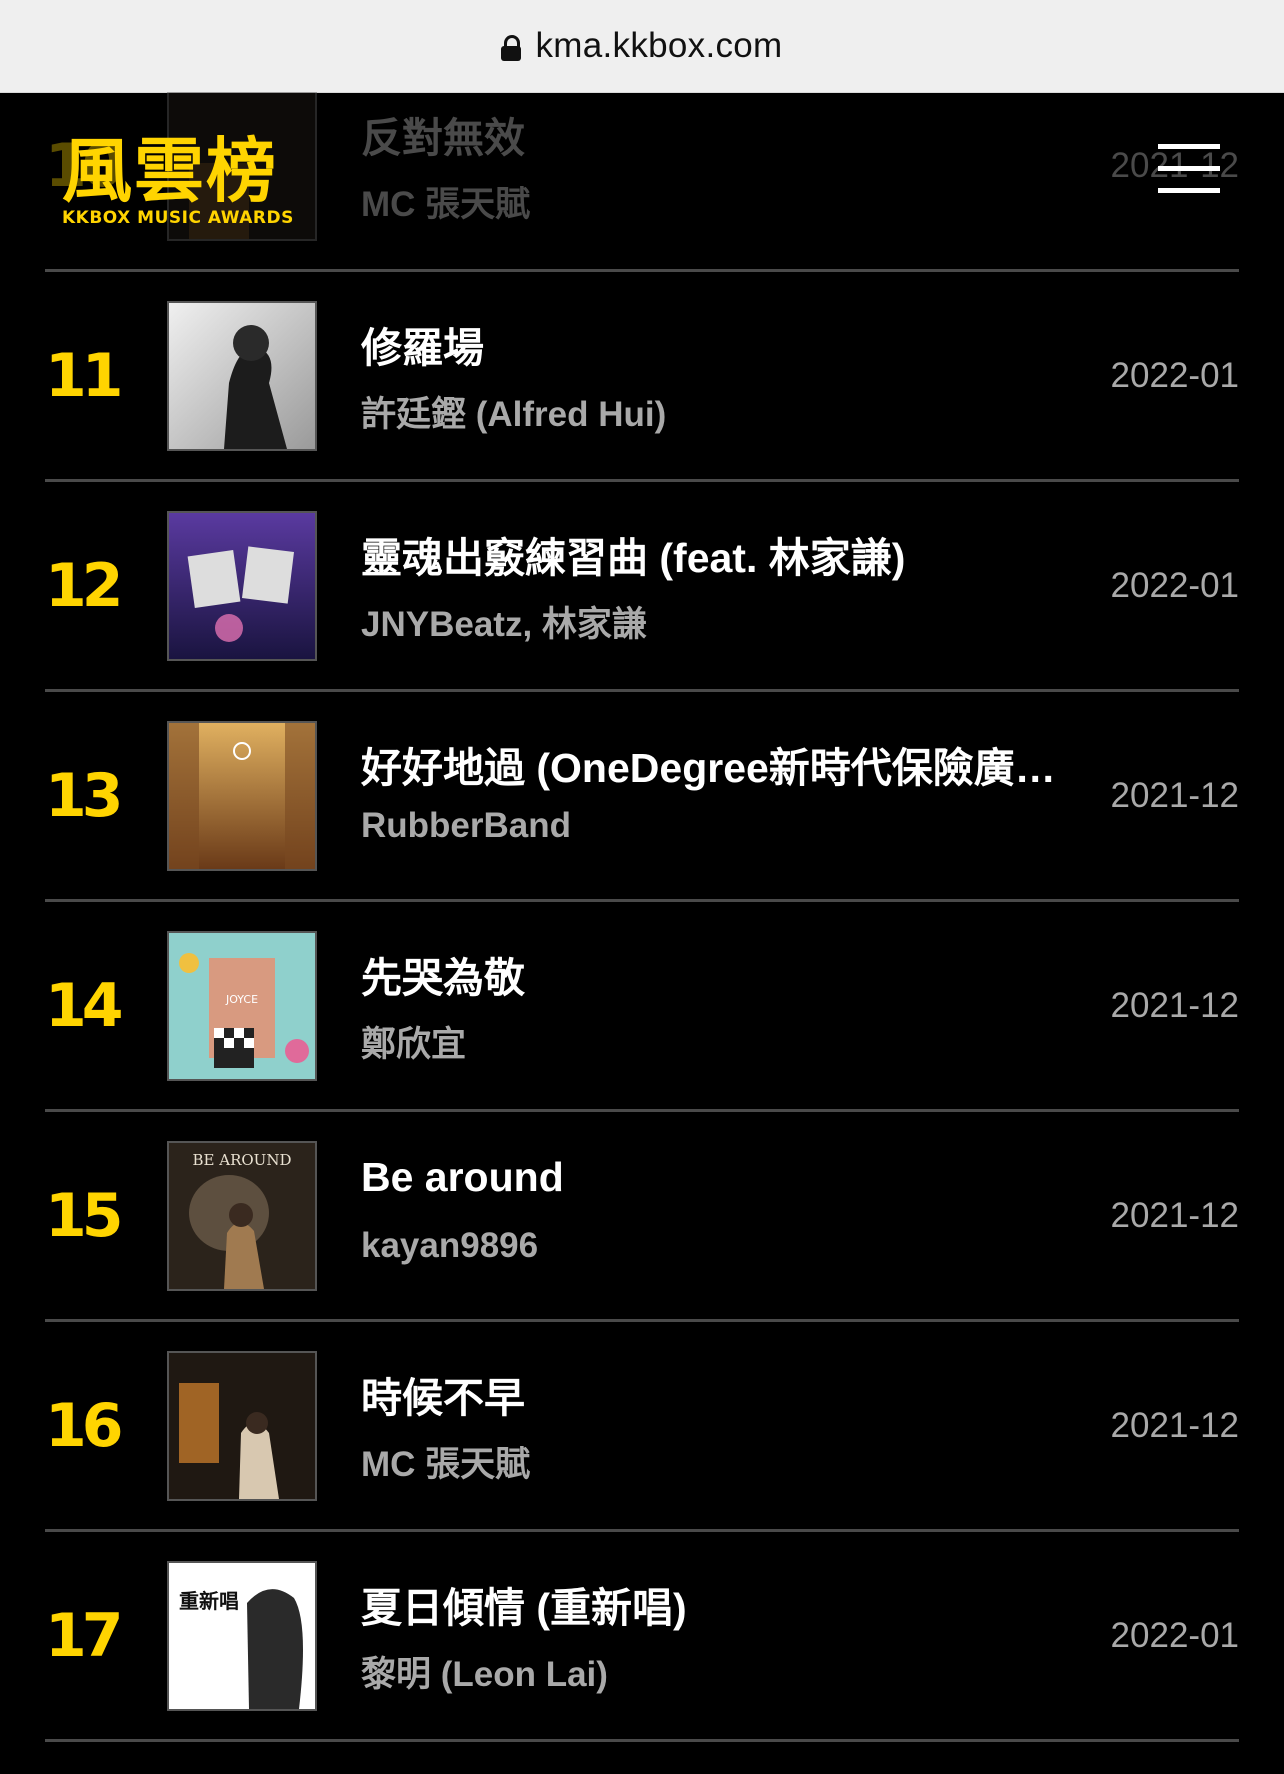  What do you see at coordinates (721, 1394) in the screenshot?
I see `song-title: 時候不早` at bounding box center [721, 1394].